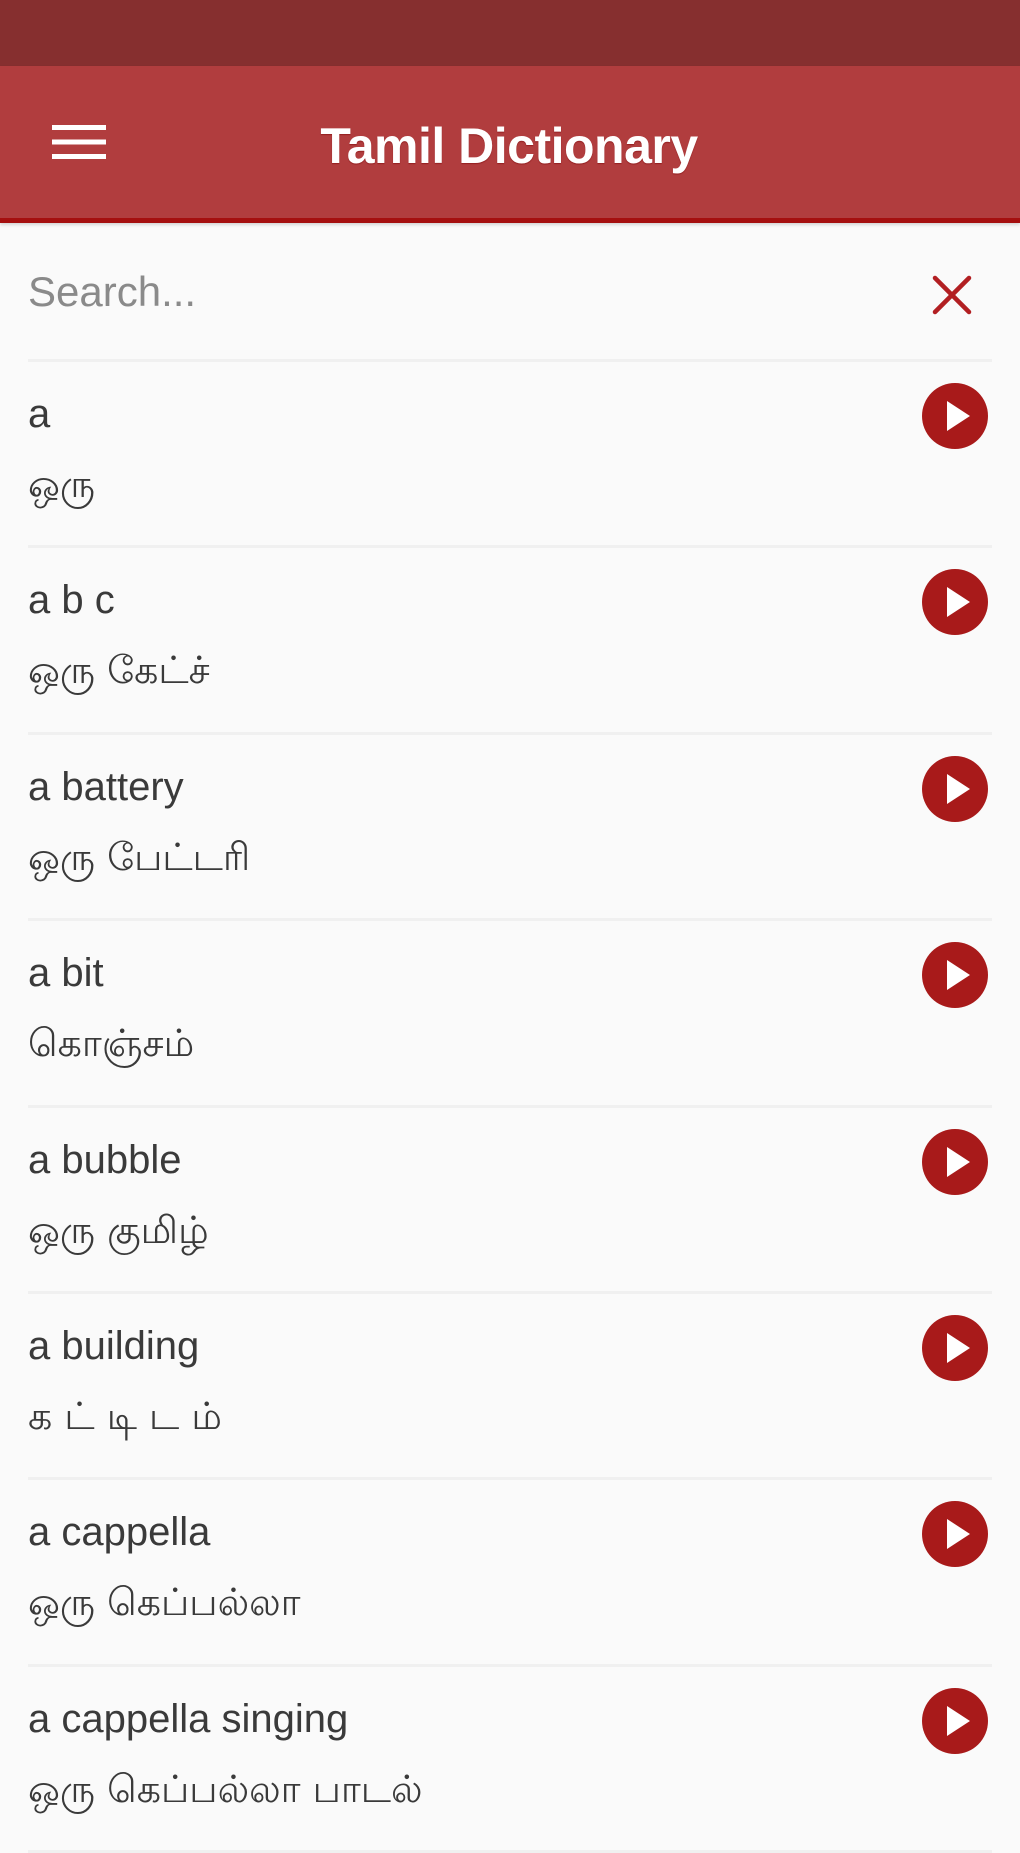 The height and width of the screenshot is (1853, 1020). What do you see at coordinates (119, 670) in the screenshot?
I see `tamil-translation: ஒரு கேட்ச்` at bounding box center [119, 670].